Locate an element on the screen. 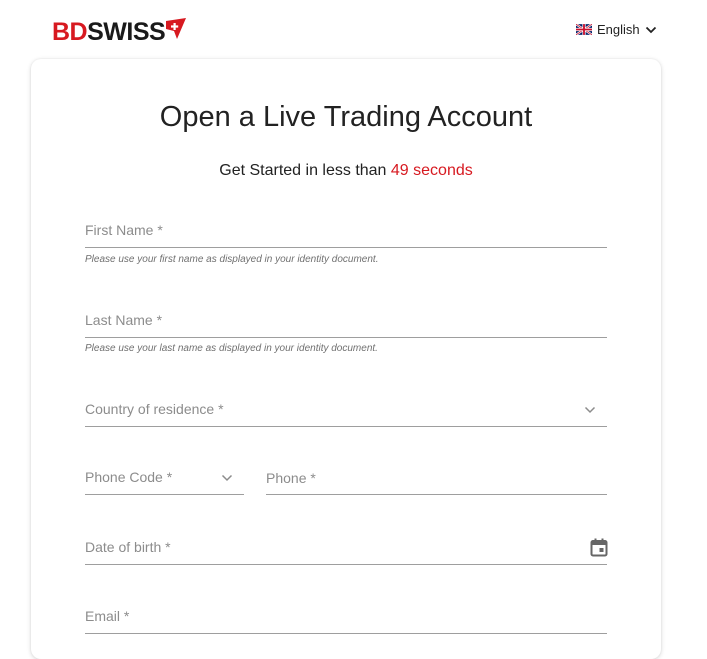  country-label: Country of residence * is located at coordinates (154, 409).